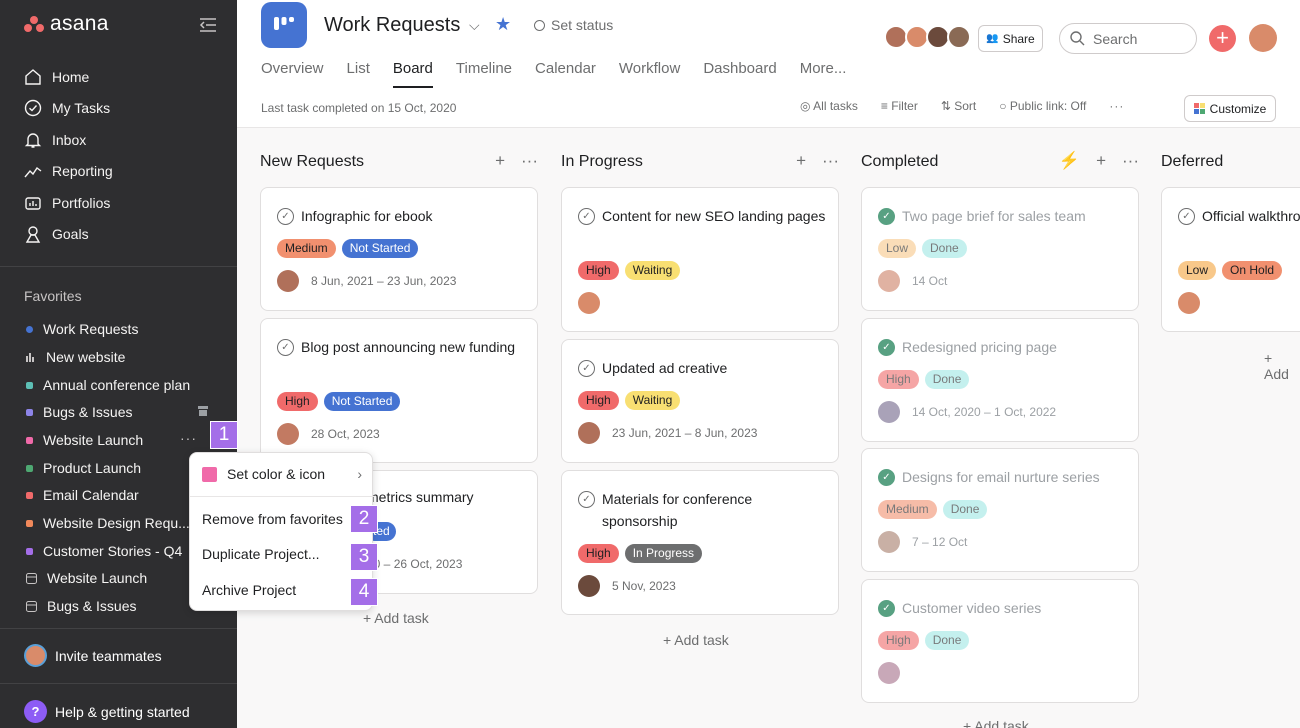 The height and width of the screenshot is (728, 1300). I want to click on user-avatar, so click(1263, 38).